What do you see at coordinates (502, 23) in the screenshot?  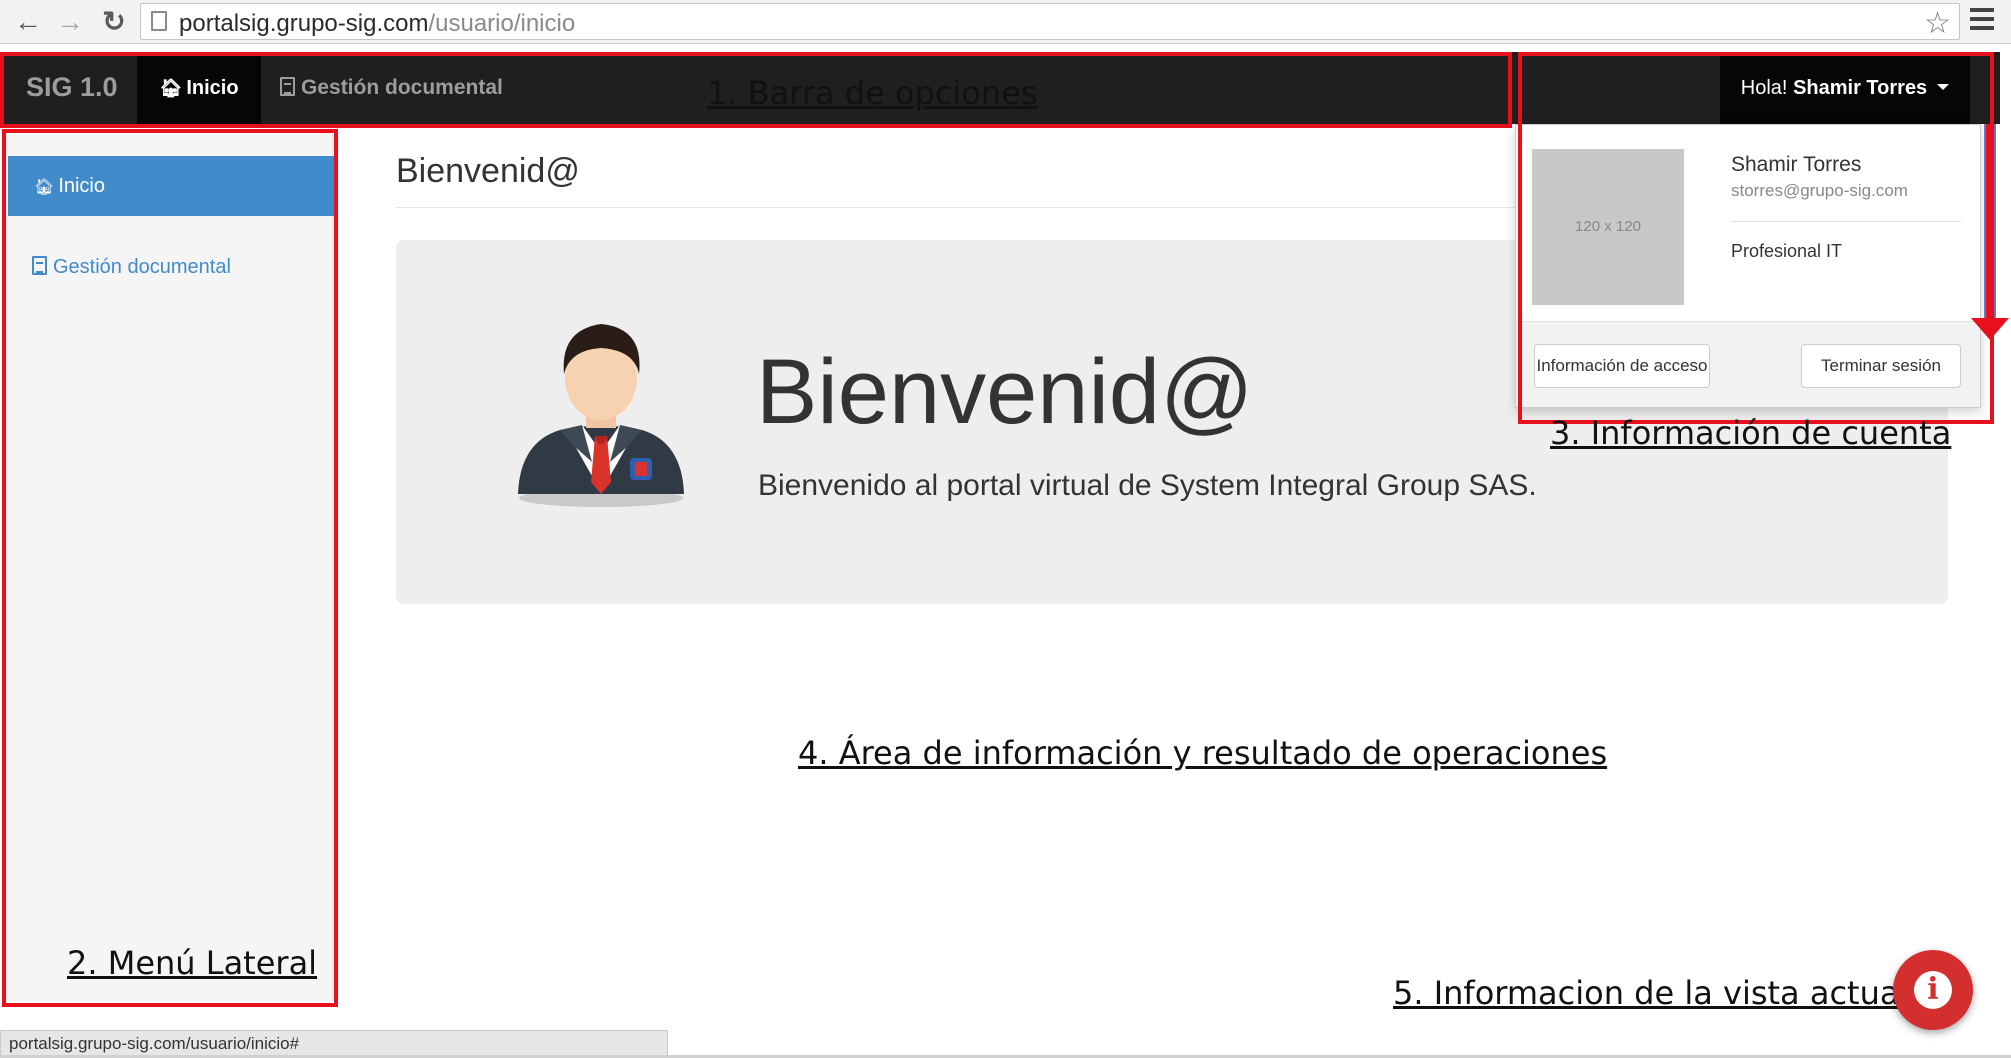 I see `url-path: /usuario/inicio` at bounding box center [502, 23].